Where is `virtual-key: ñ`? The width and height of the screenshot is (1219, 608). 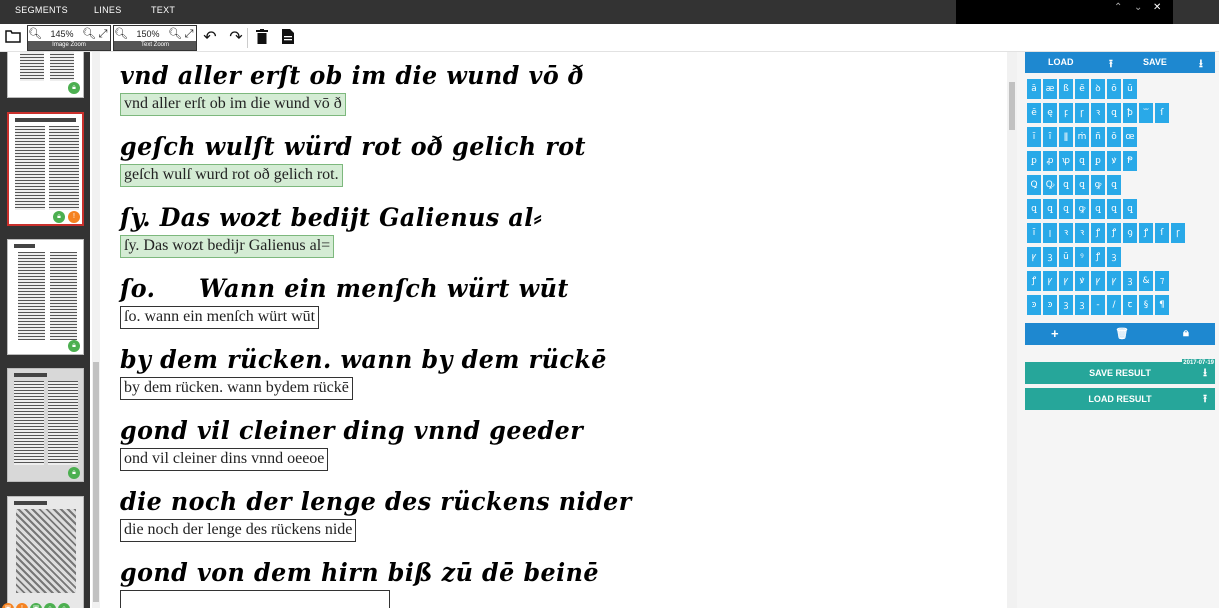
virtual-key: ñ is located at coordinates (1098, 137).